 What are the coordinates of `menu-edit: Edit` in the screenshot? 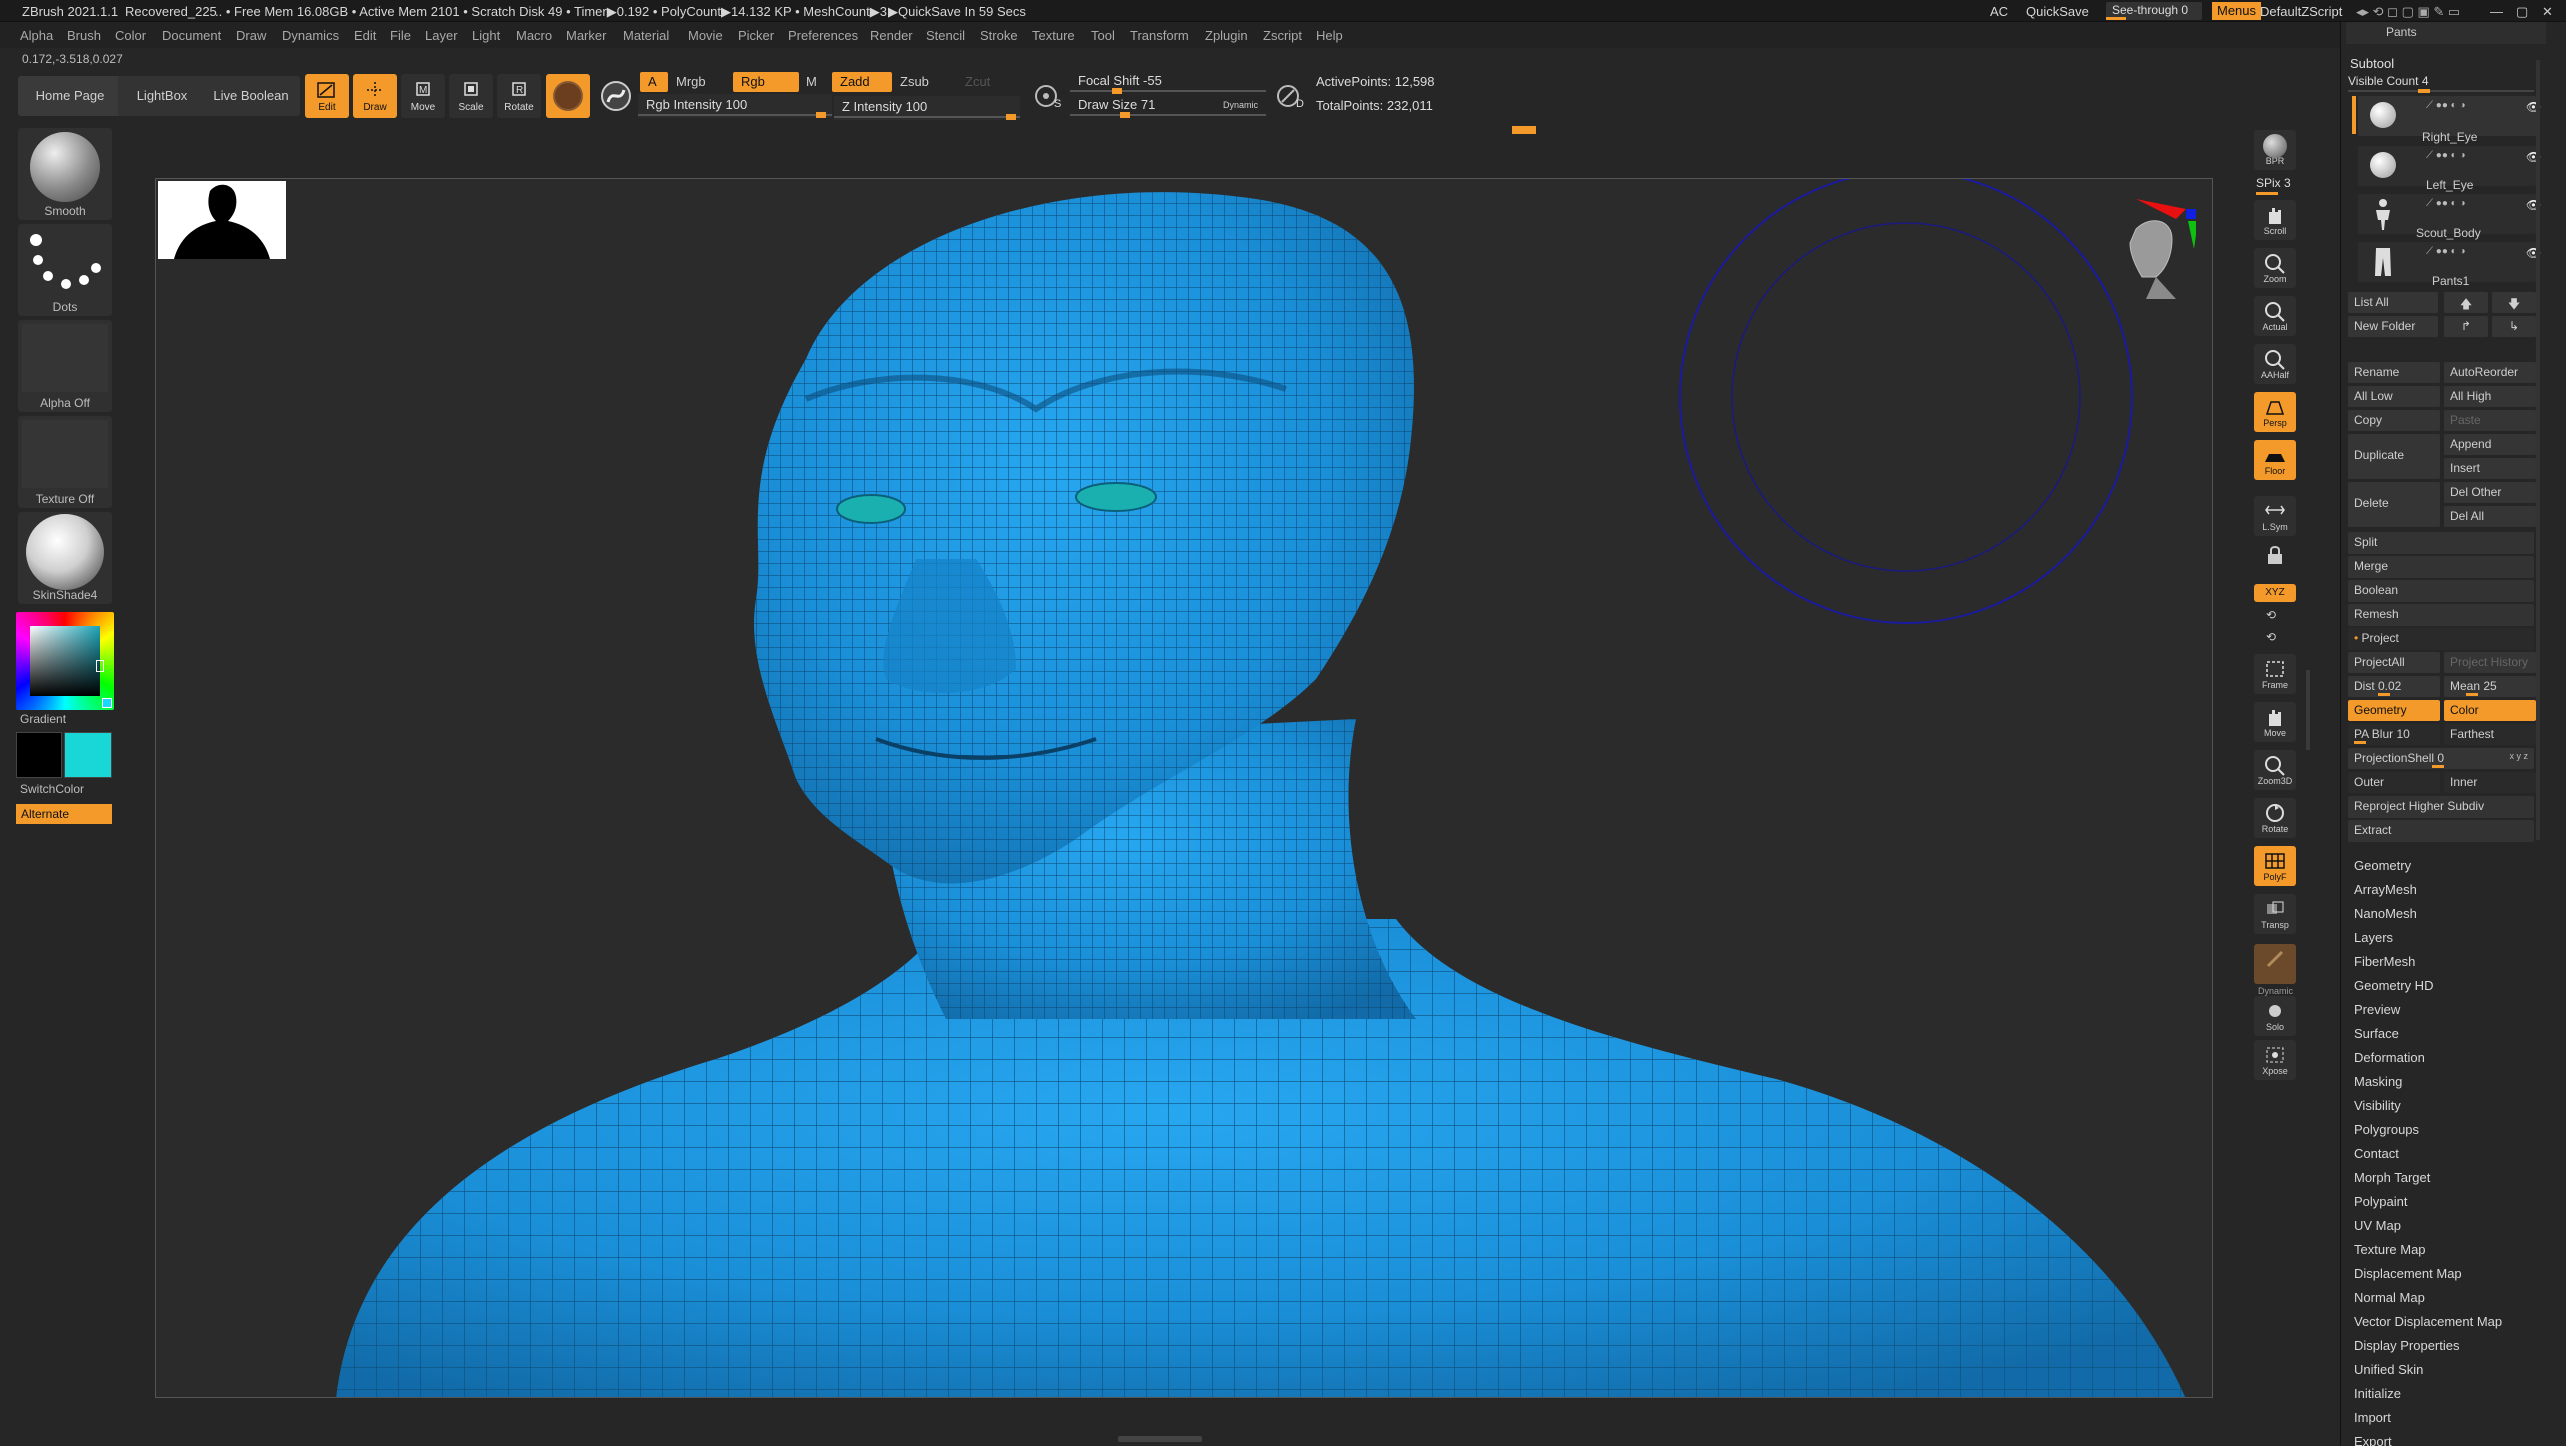 It's located at (365, 35).